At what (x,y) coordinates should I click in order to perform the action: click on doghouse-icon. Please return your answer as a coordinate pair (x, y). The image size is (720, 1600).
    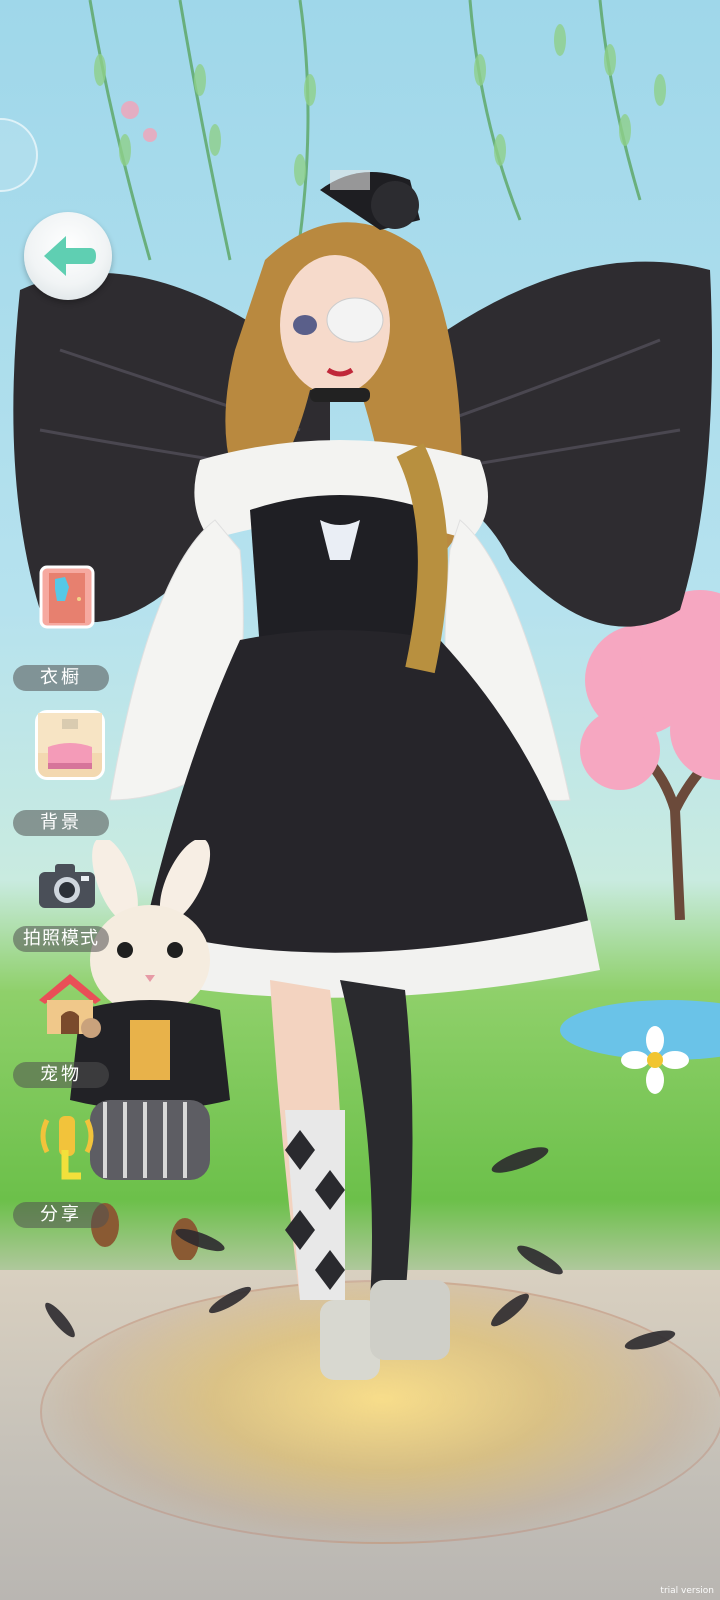
    Looking at the image, I should click on (68, 1007).